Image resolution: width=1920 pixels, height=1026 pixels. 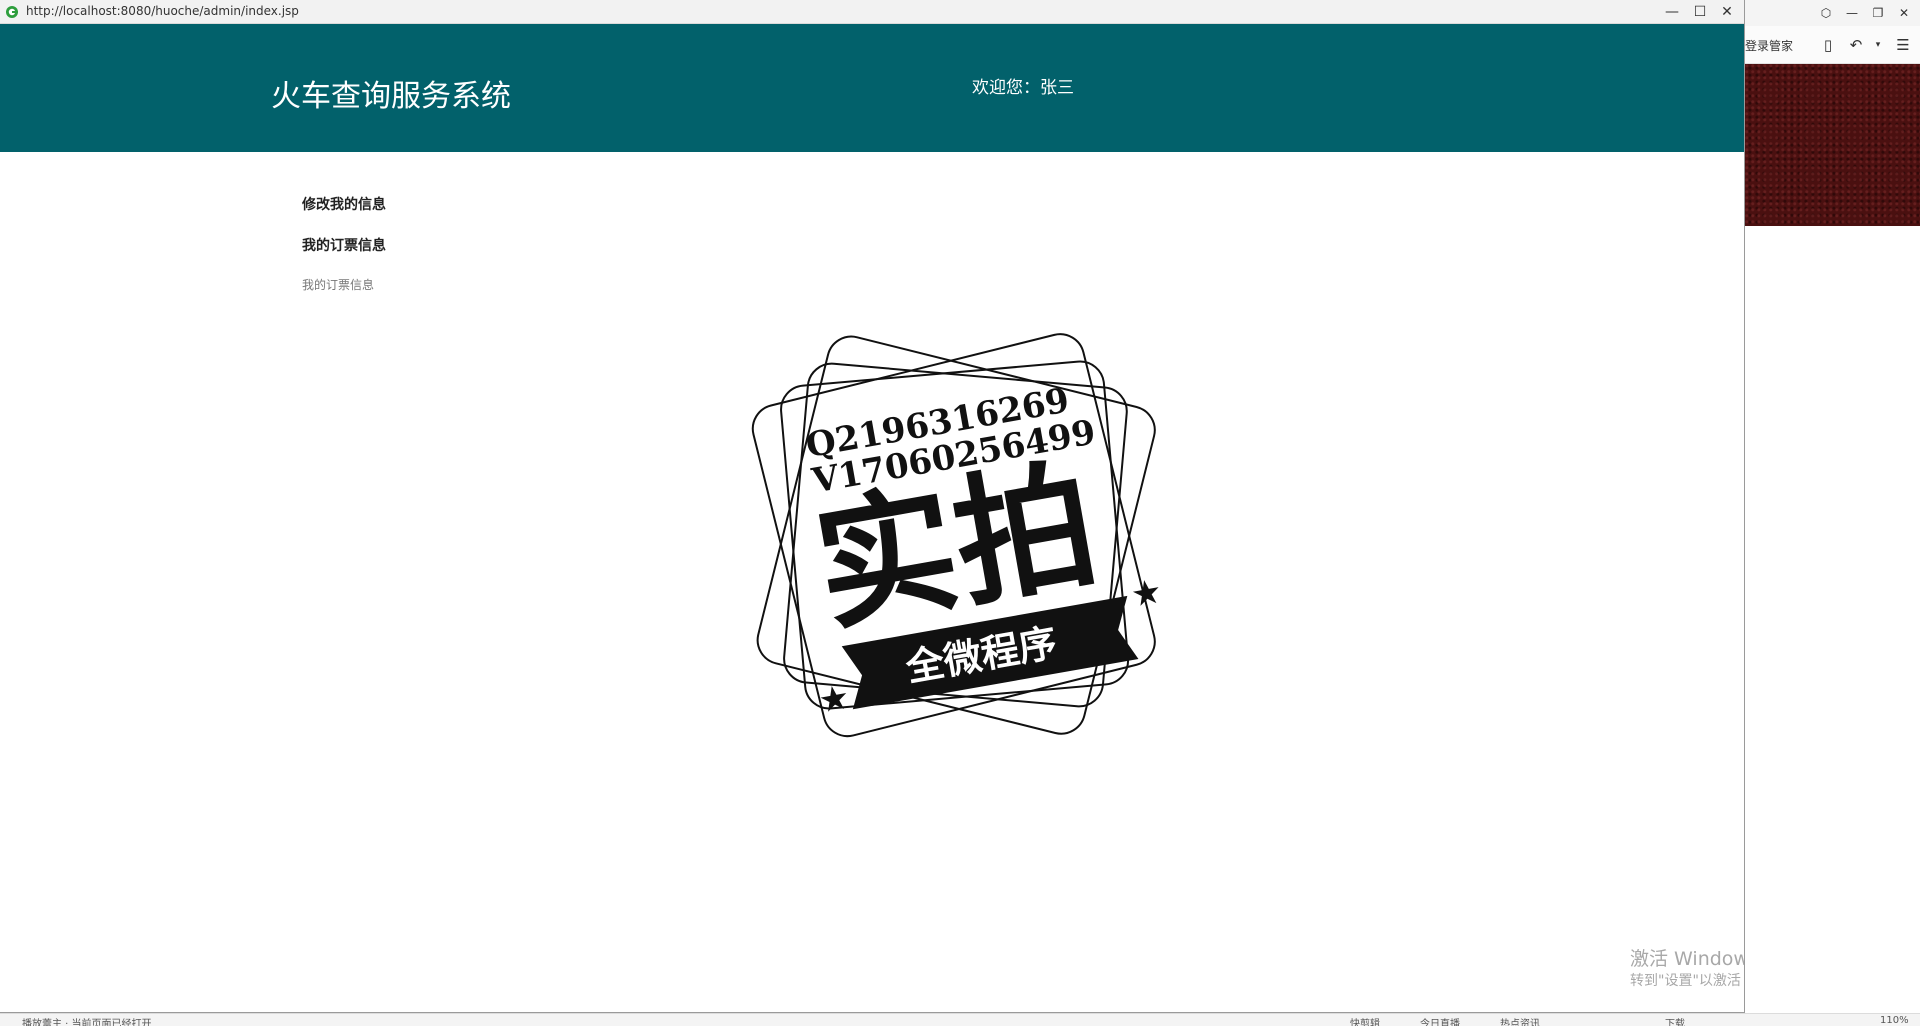 I want to click on menu-edit-my-info: 修改我的信息, so click(x=344, y=204).